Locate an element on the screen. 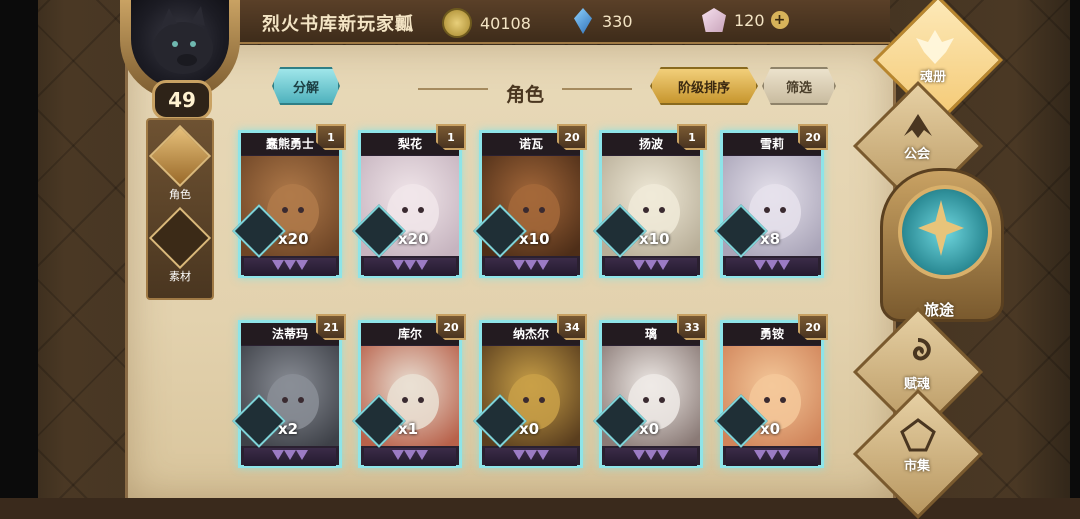  filter-button: 筛选 is located at coordinates (799, 86).